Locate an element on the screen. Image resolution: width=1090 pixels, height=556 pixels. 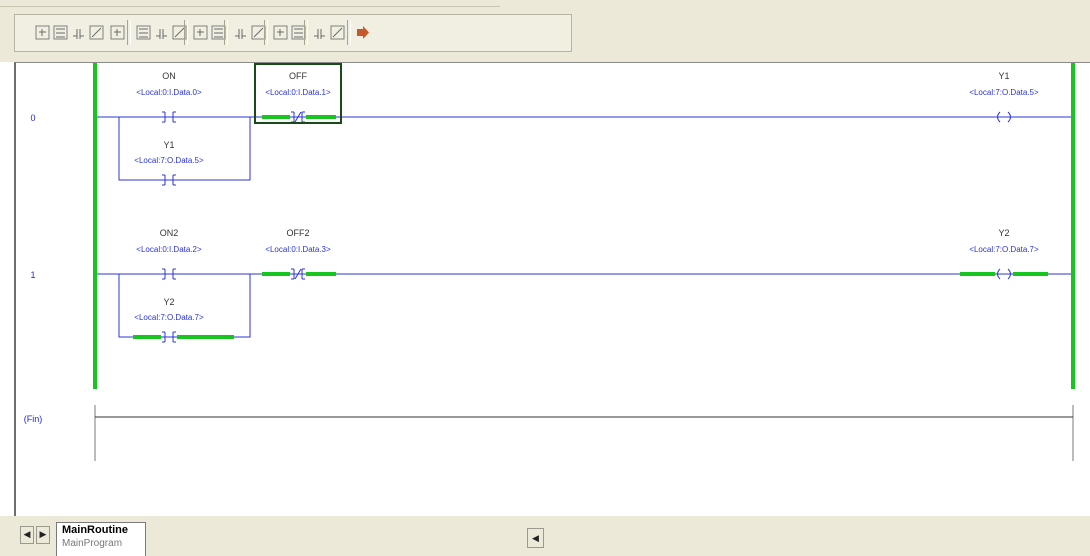
instruction-address: <Local:7:O.Data.7> is located at coordinates (1004, 249).